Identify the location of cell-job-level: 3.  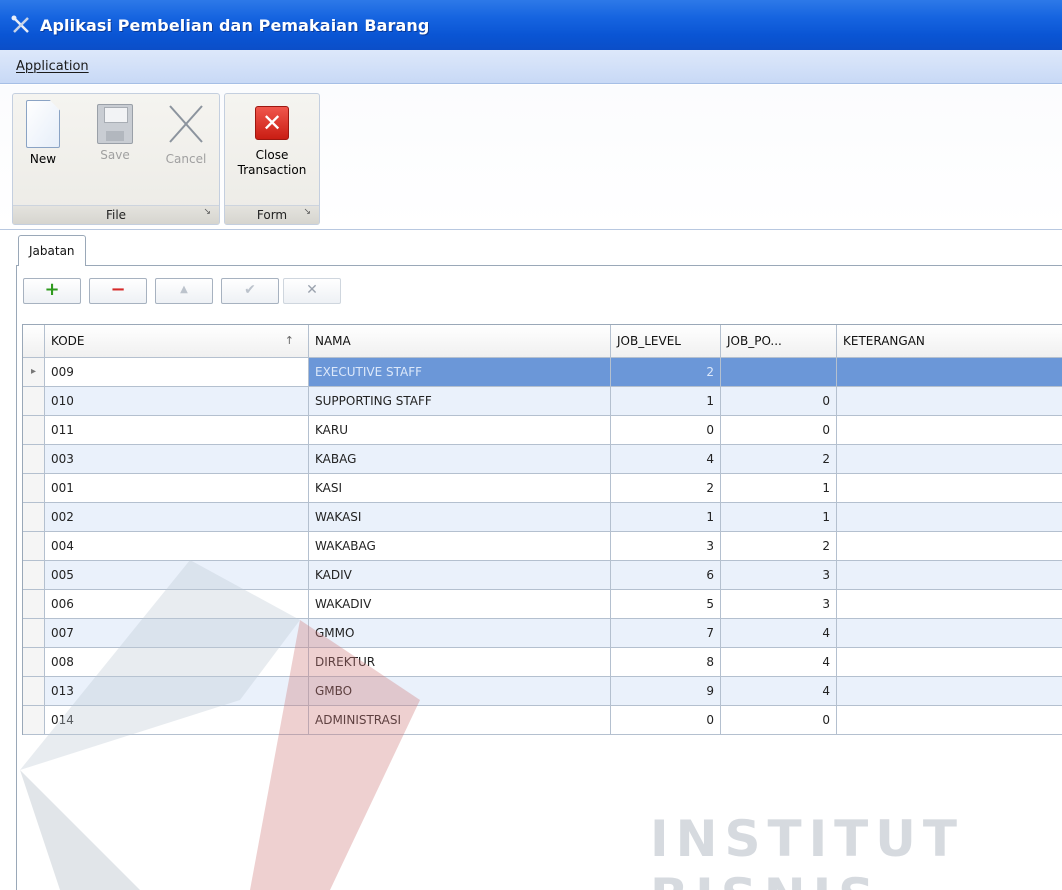
(666, 546).